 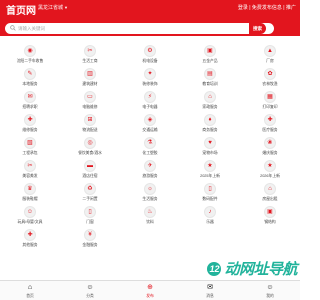 What do you see at coordinates (270, 61) in the screenshot?
I see `category-label: 厂房` at bounding box center [270, 61].